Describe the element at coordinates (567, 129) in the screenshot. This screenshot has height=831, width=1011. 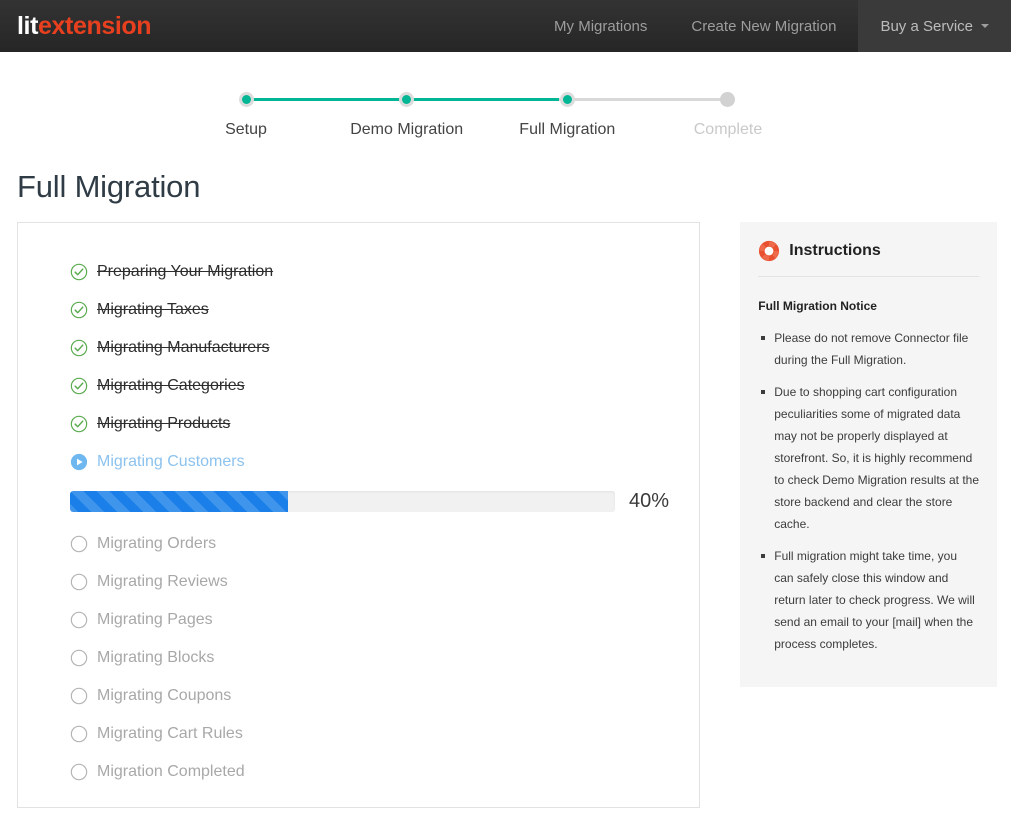
I see `step-label: Full Migration` at that location.